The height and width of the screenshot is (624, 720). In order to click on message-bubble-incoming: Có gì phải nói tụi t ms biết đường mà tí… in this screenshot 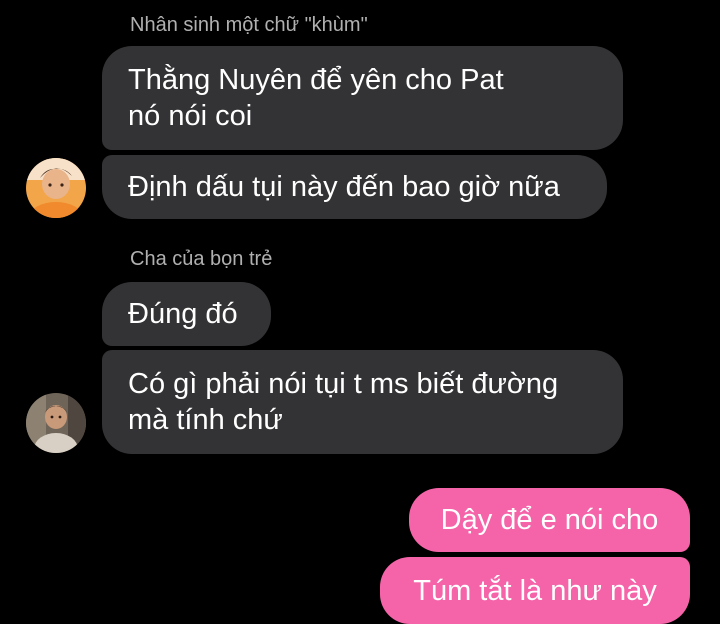, I will do `click(362, 402)`.